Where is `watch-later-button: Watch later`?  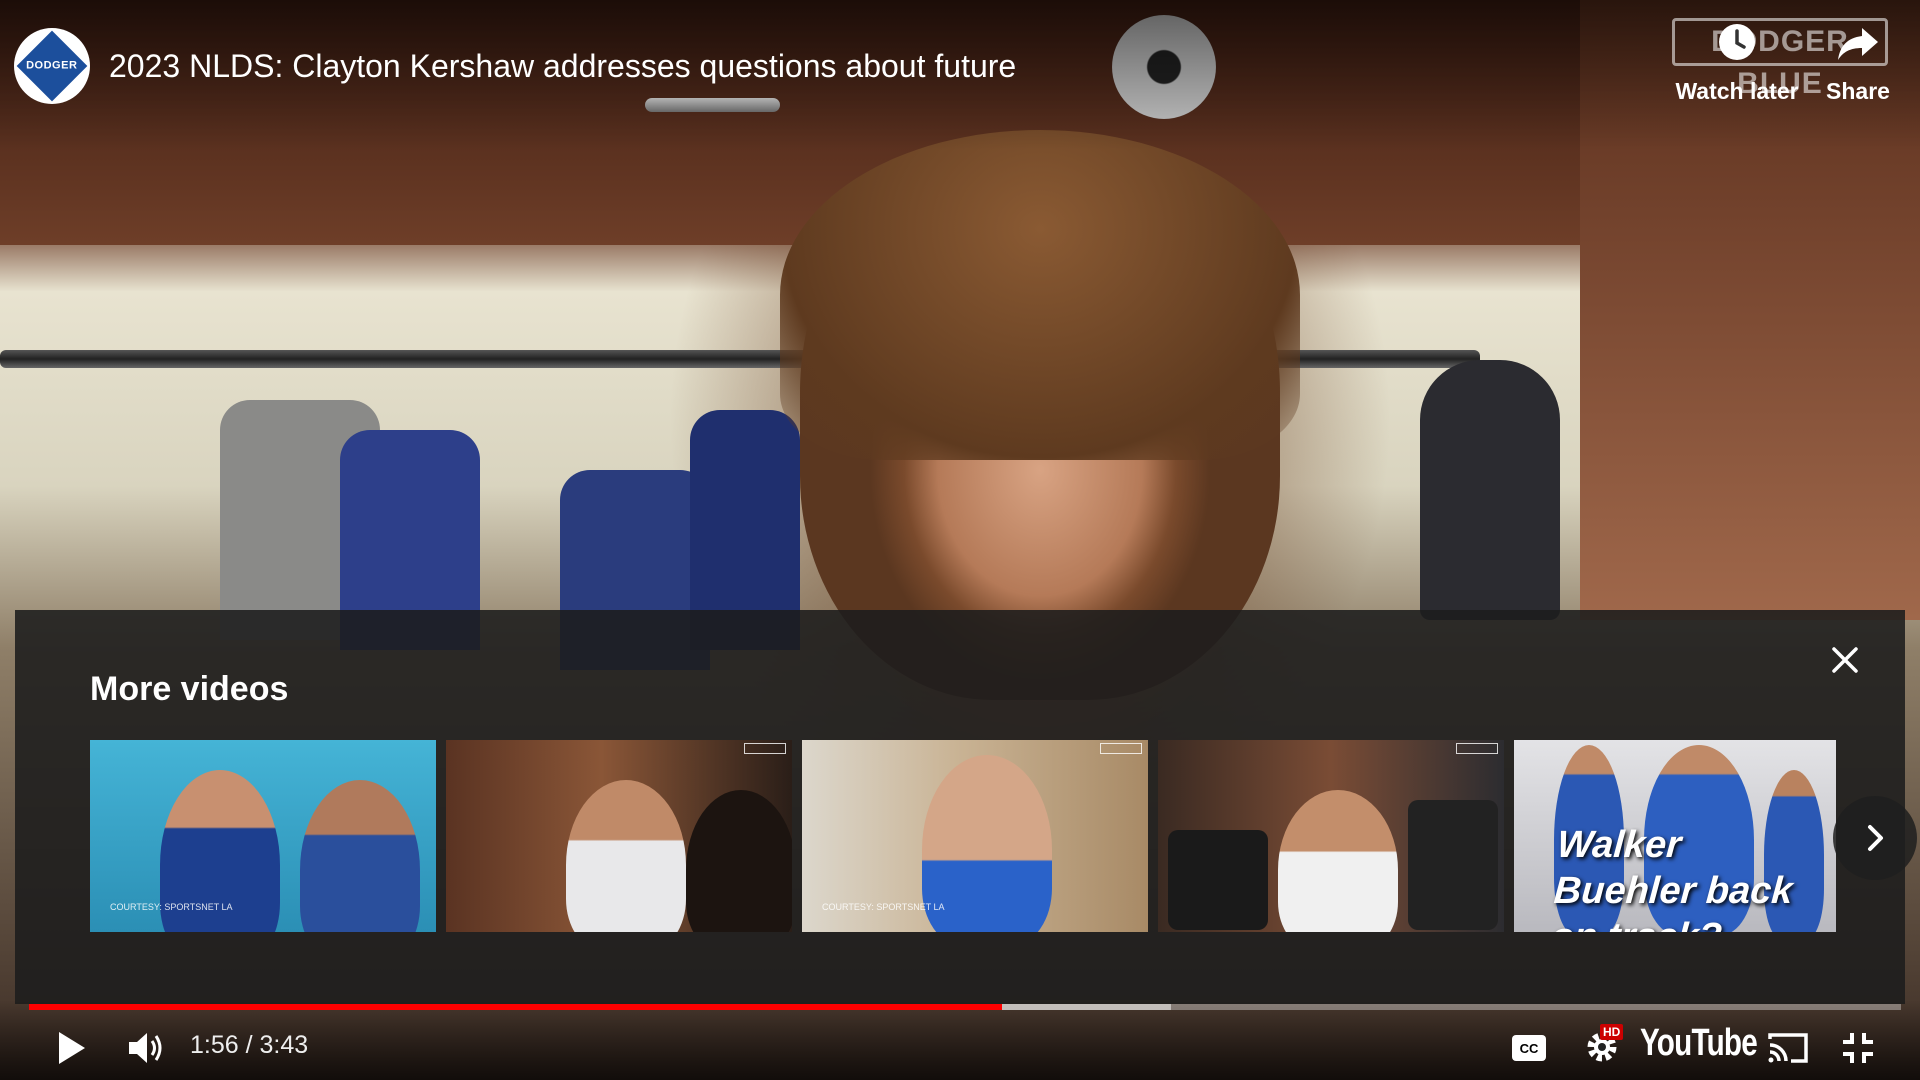 watch-later-button: Watch later is located at coordinates (1737, 61).